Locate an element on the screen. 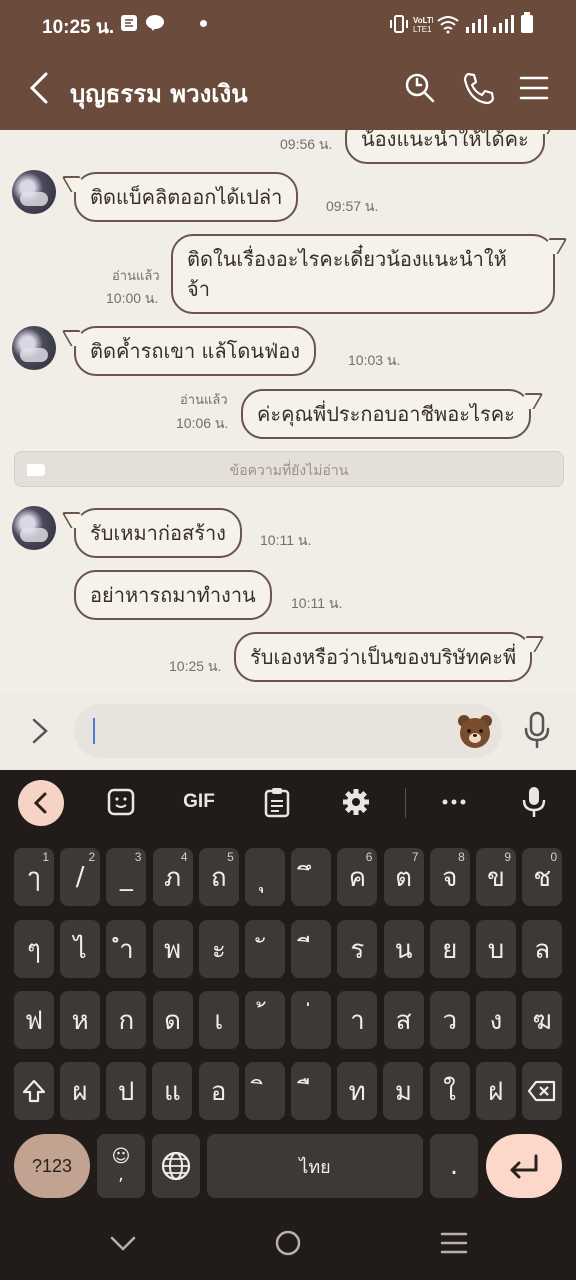 This screenshot has width=576, height=1280. shift-key is located at coordinates (34, 1091).